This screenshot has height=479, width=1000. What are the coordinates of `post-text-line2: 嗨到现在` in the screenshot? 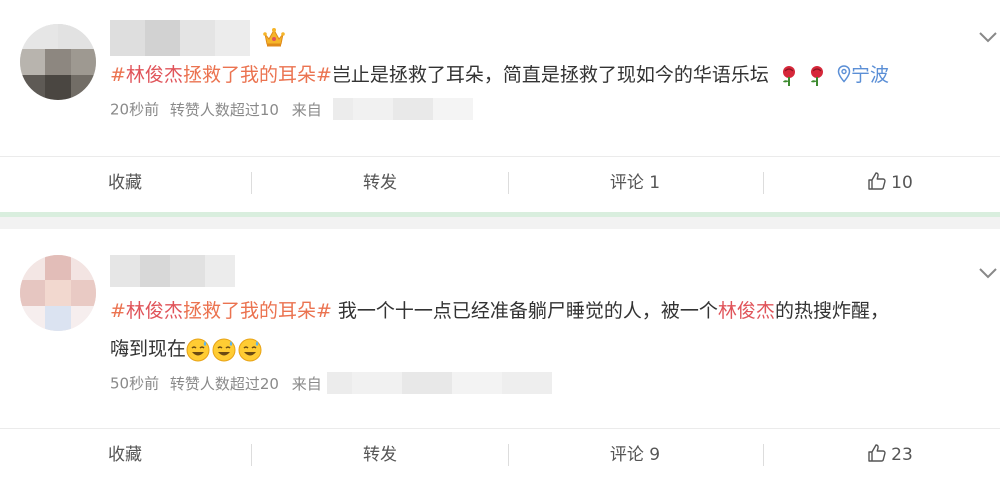 It's located at (187, 349).